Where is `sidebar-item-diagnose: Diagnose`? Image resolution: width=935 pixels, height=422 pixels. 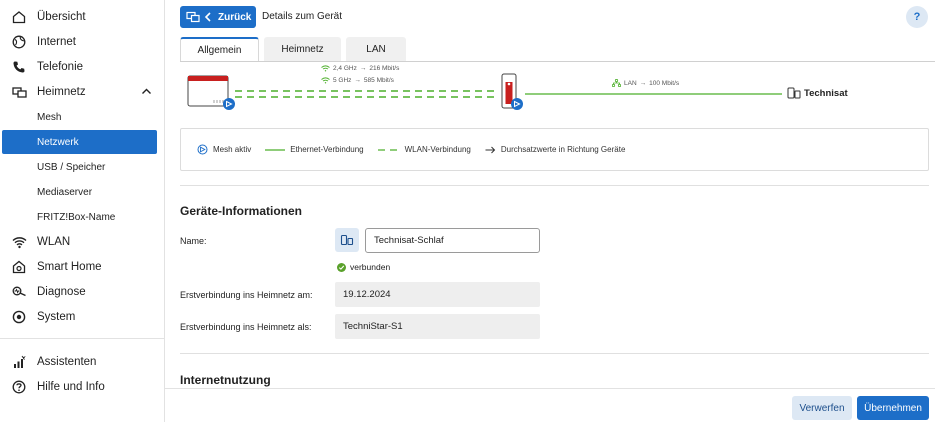
sidebar-item-diagnose: Diagnose is located at coordinates (82, 292).